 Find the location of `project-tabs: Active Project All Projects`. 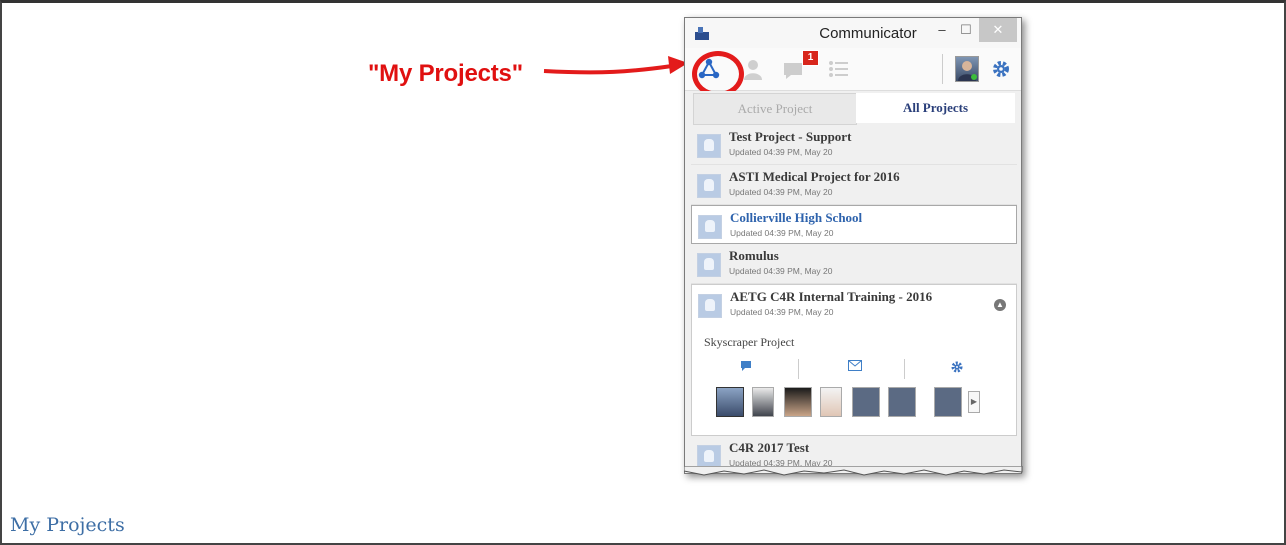

project-tabs: Active Project All Projects is located at coordinates (853, 108).